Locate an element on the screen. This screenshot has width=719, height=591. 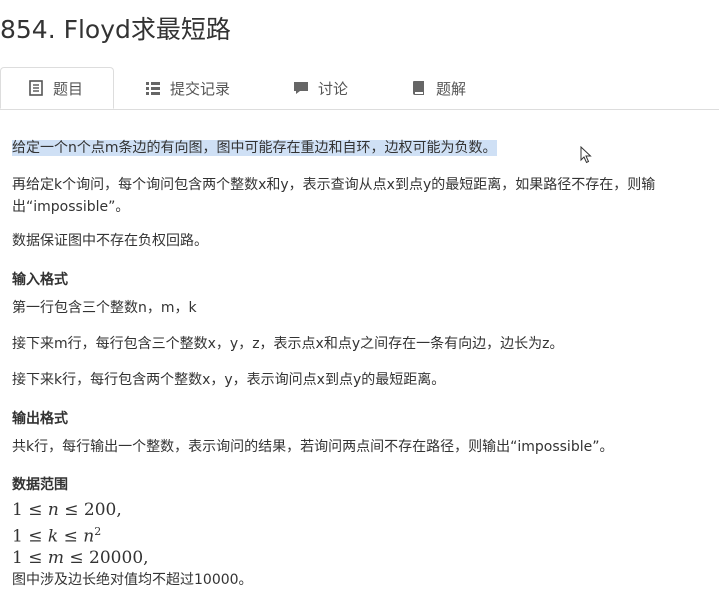
math-exponent: 2 is located at coordinates (98, 531).